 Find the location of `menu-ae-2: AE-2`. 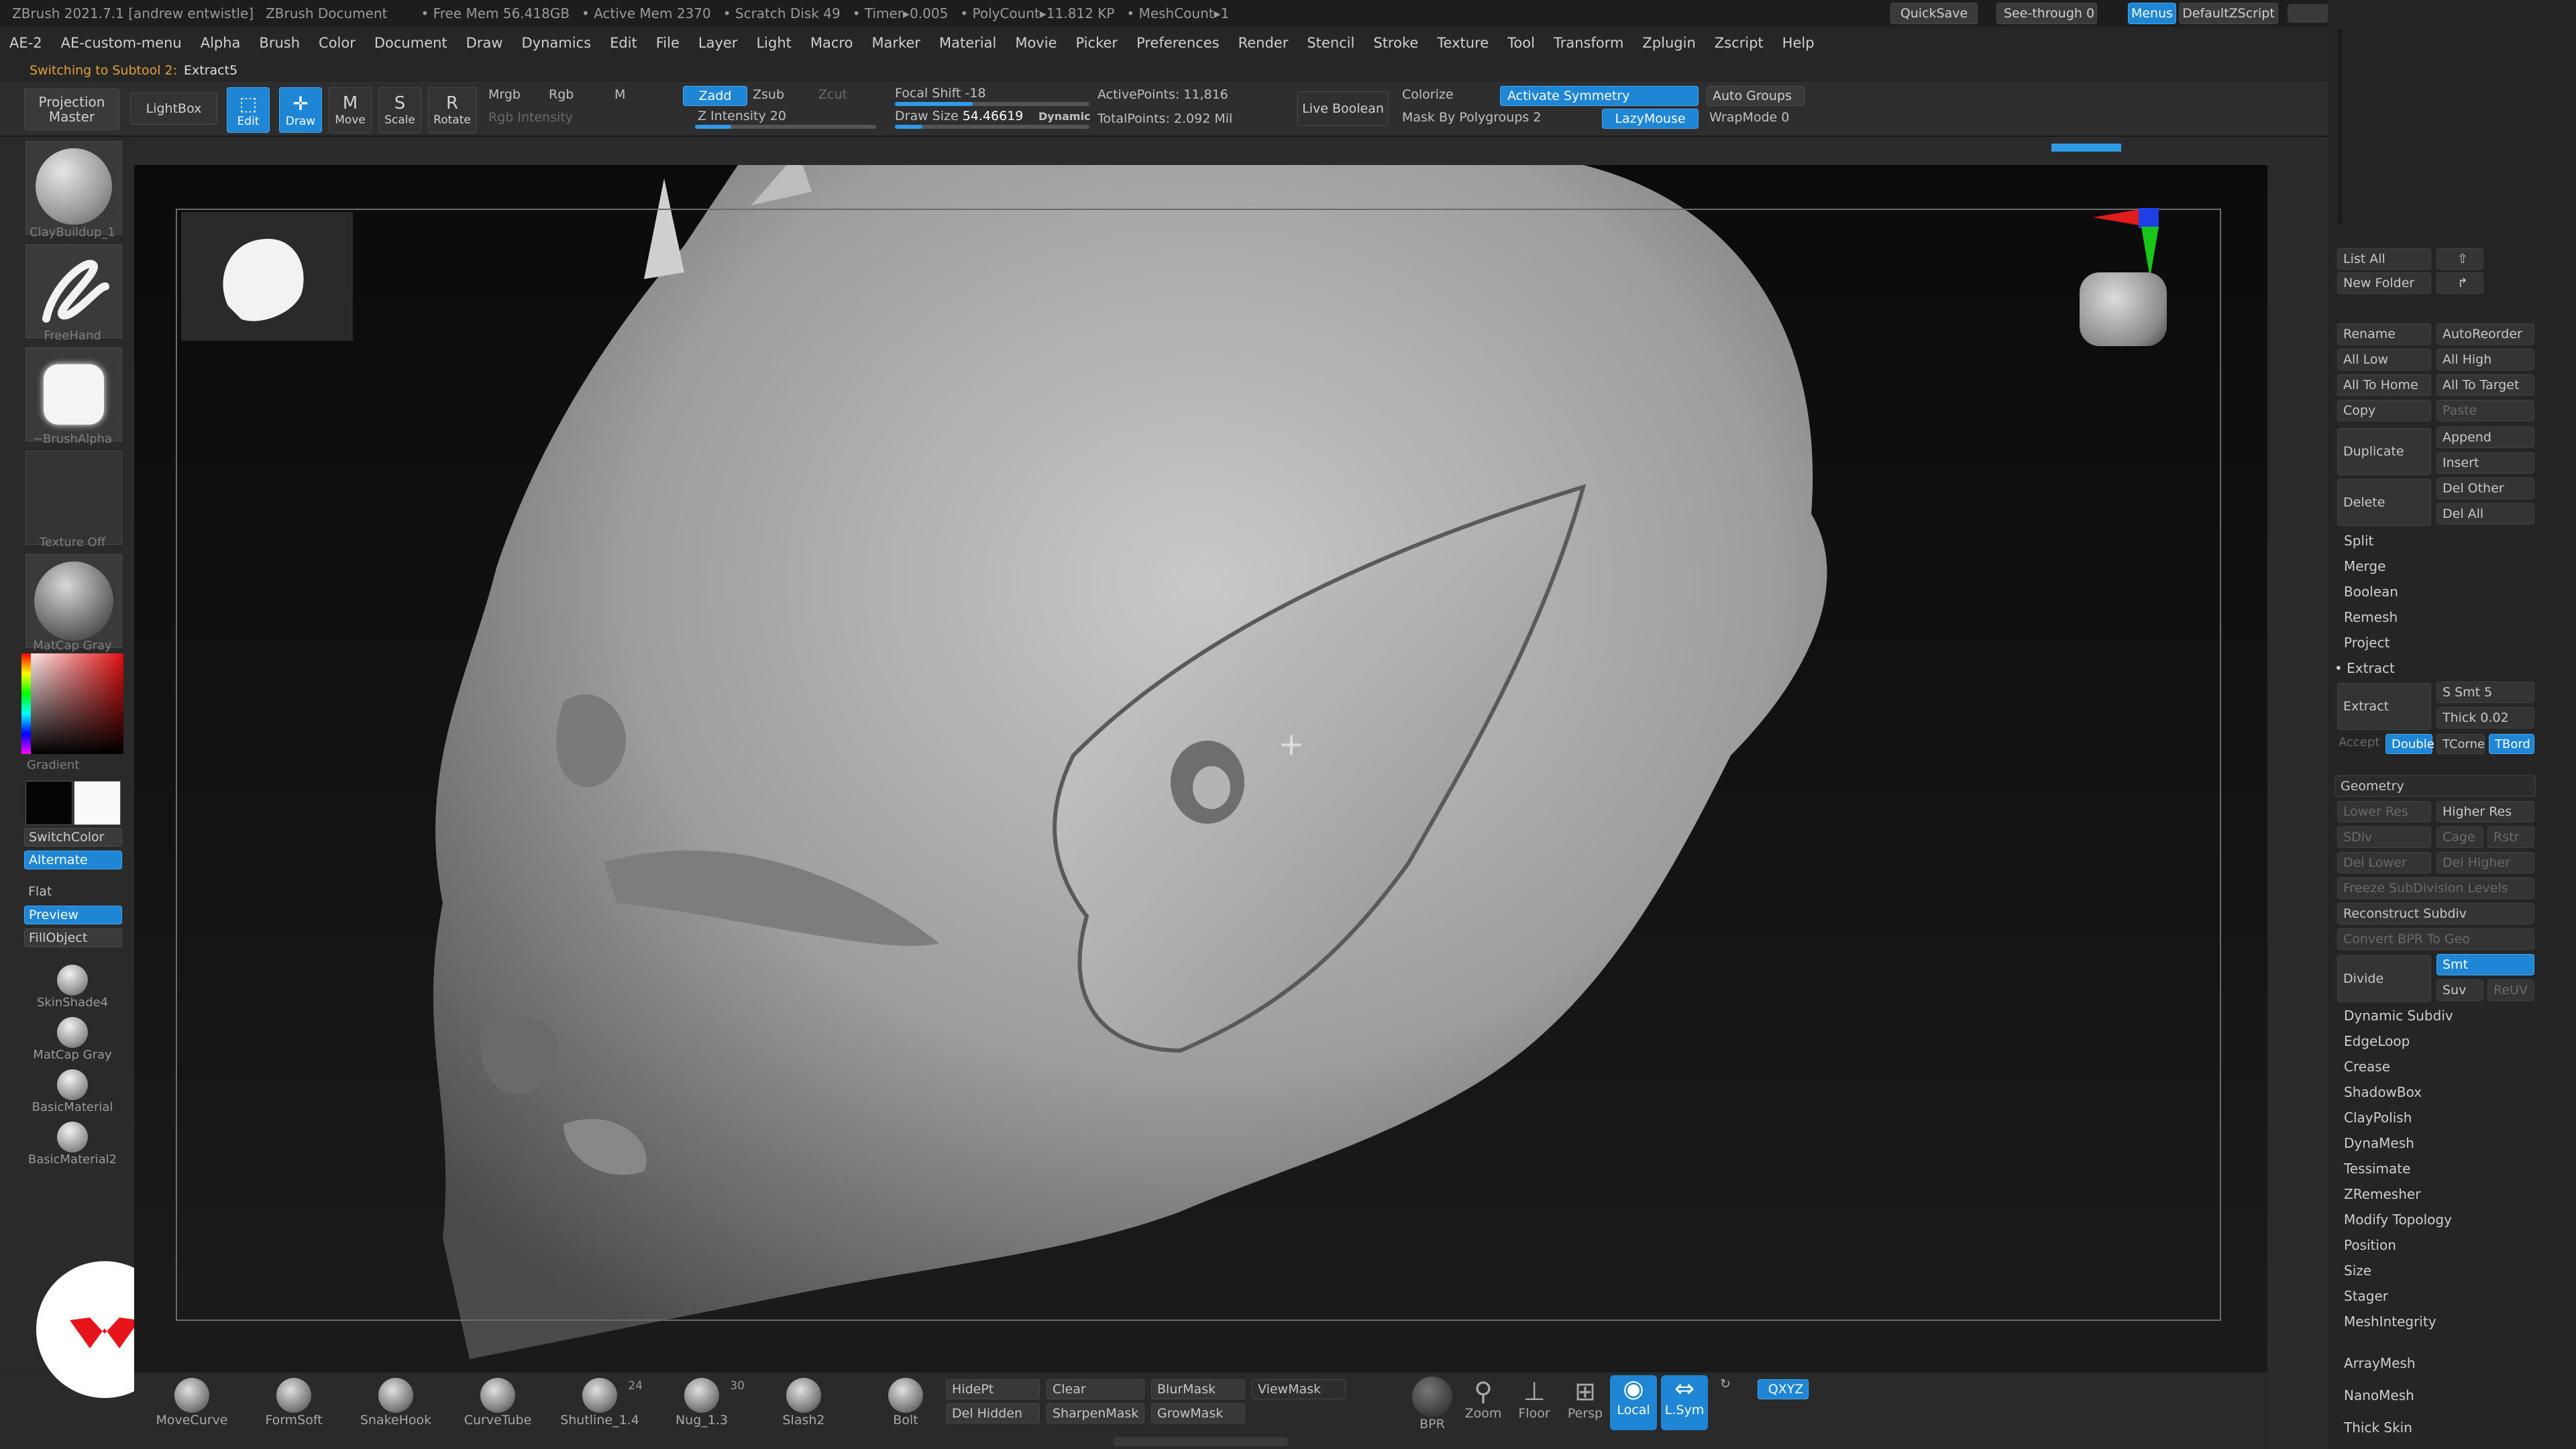

menu-ae-2: AE-2 is located at coordinates (26, 43).